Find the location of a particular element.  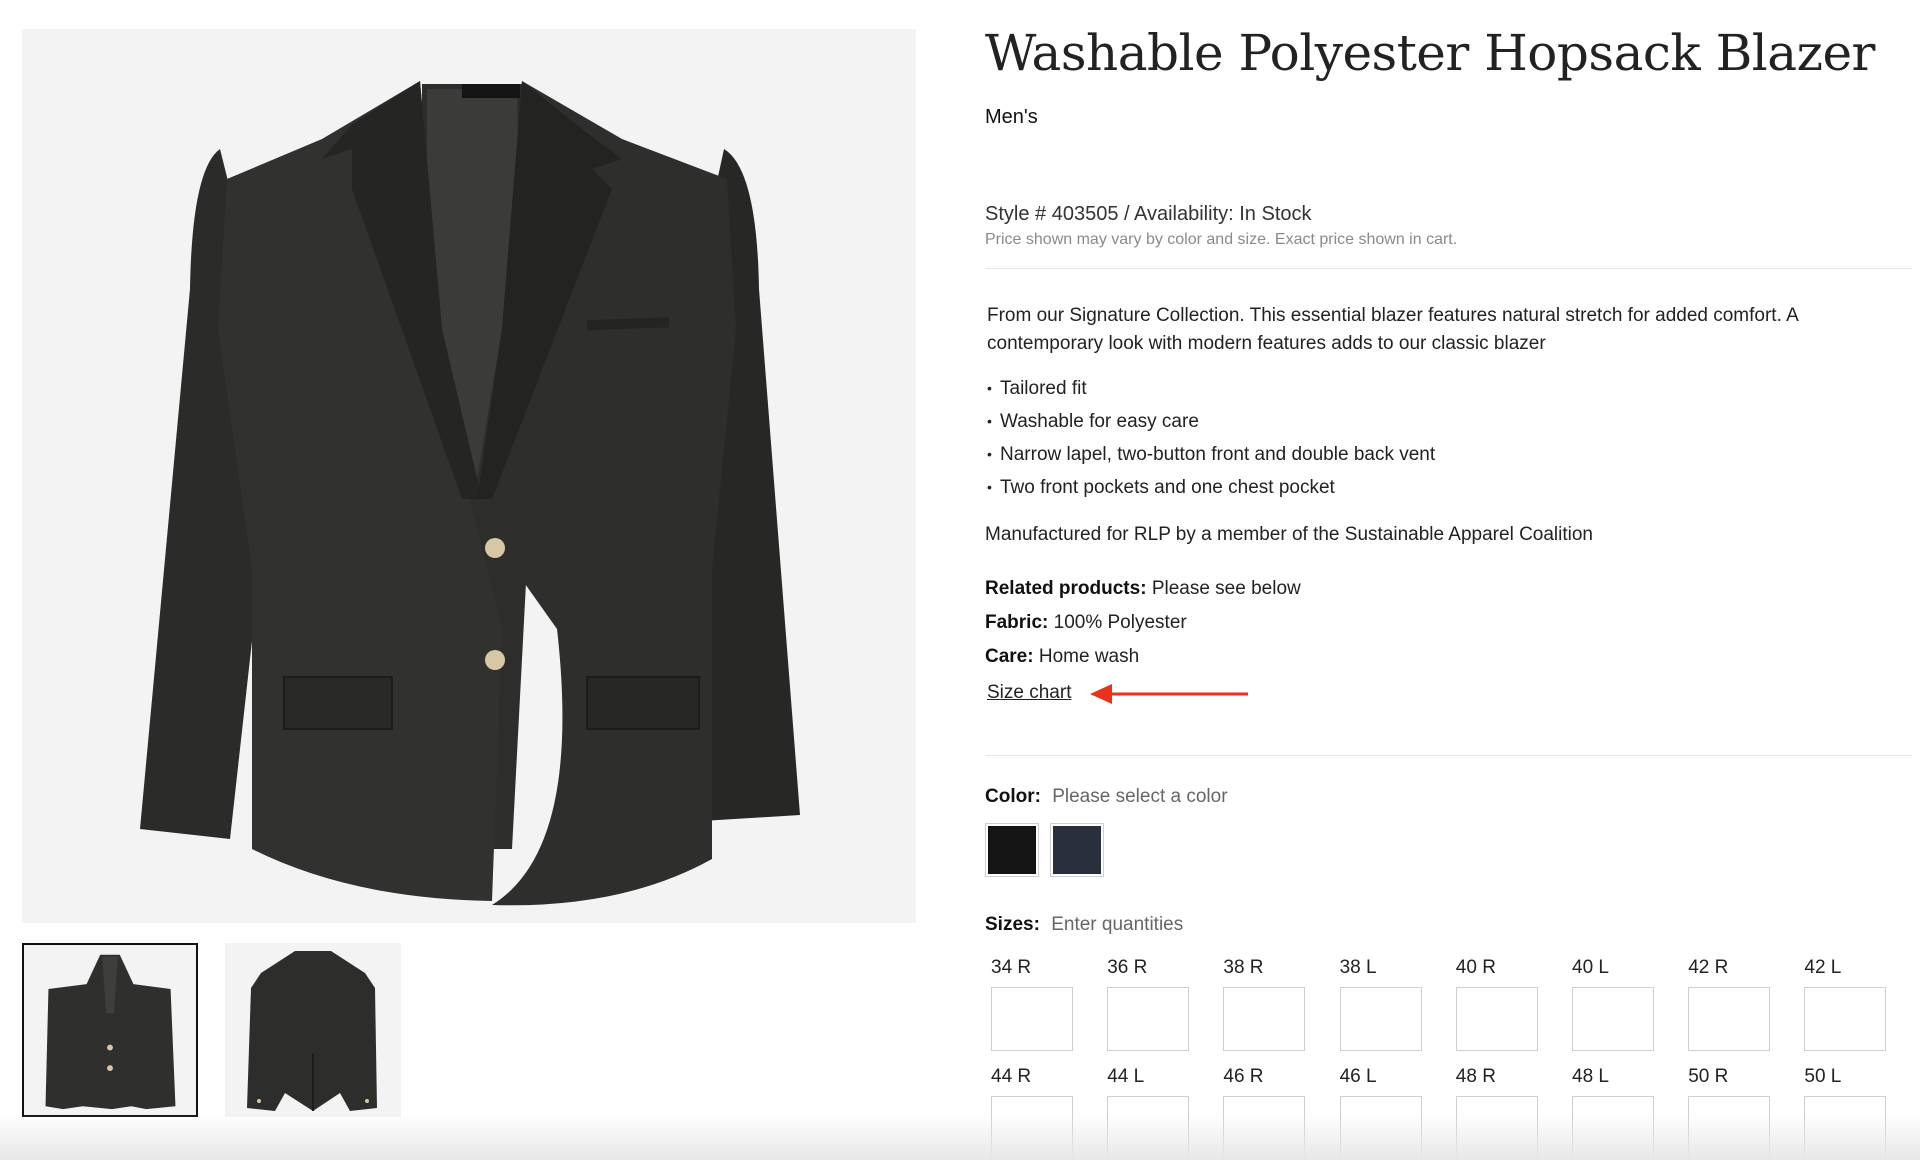

bottom-fade is located at coordinates (960, 1137).